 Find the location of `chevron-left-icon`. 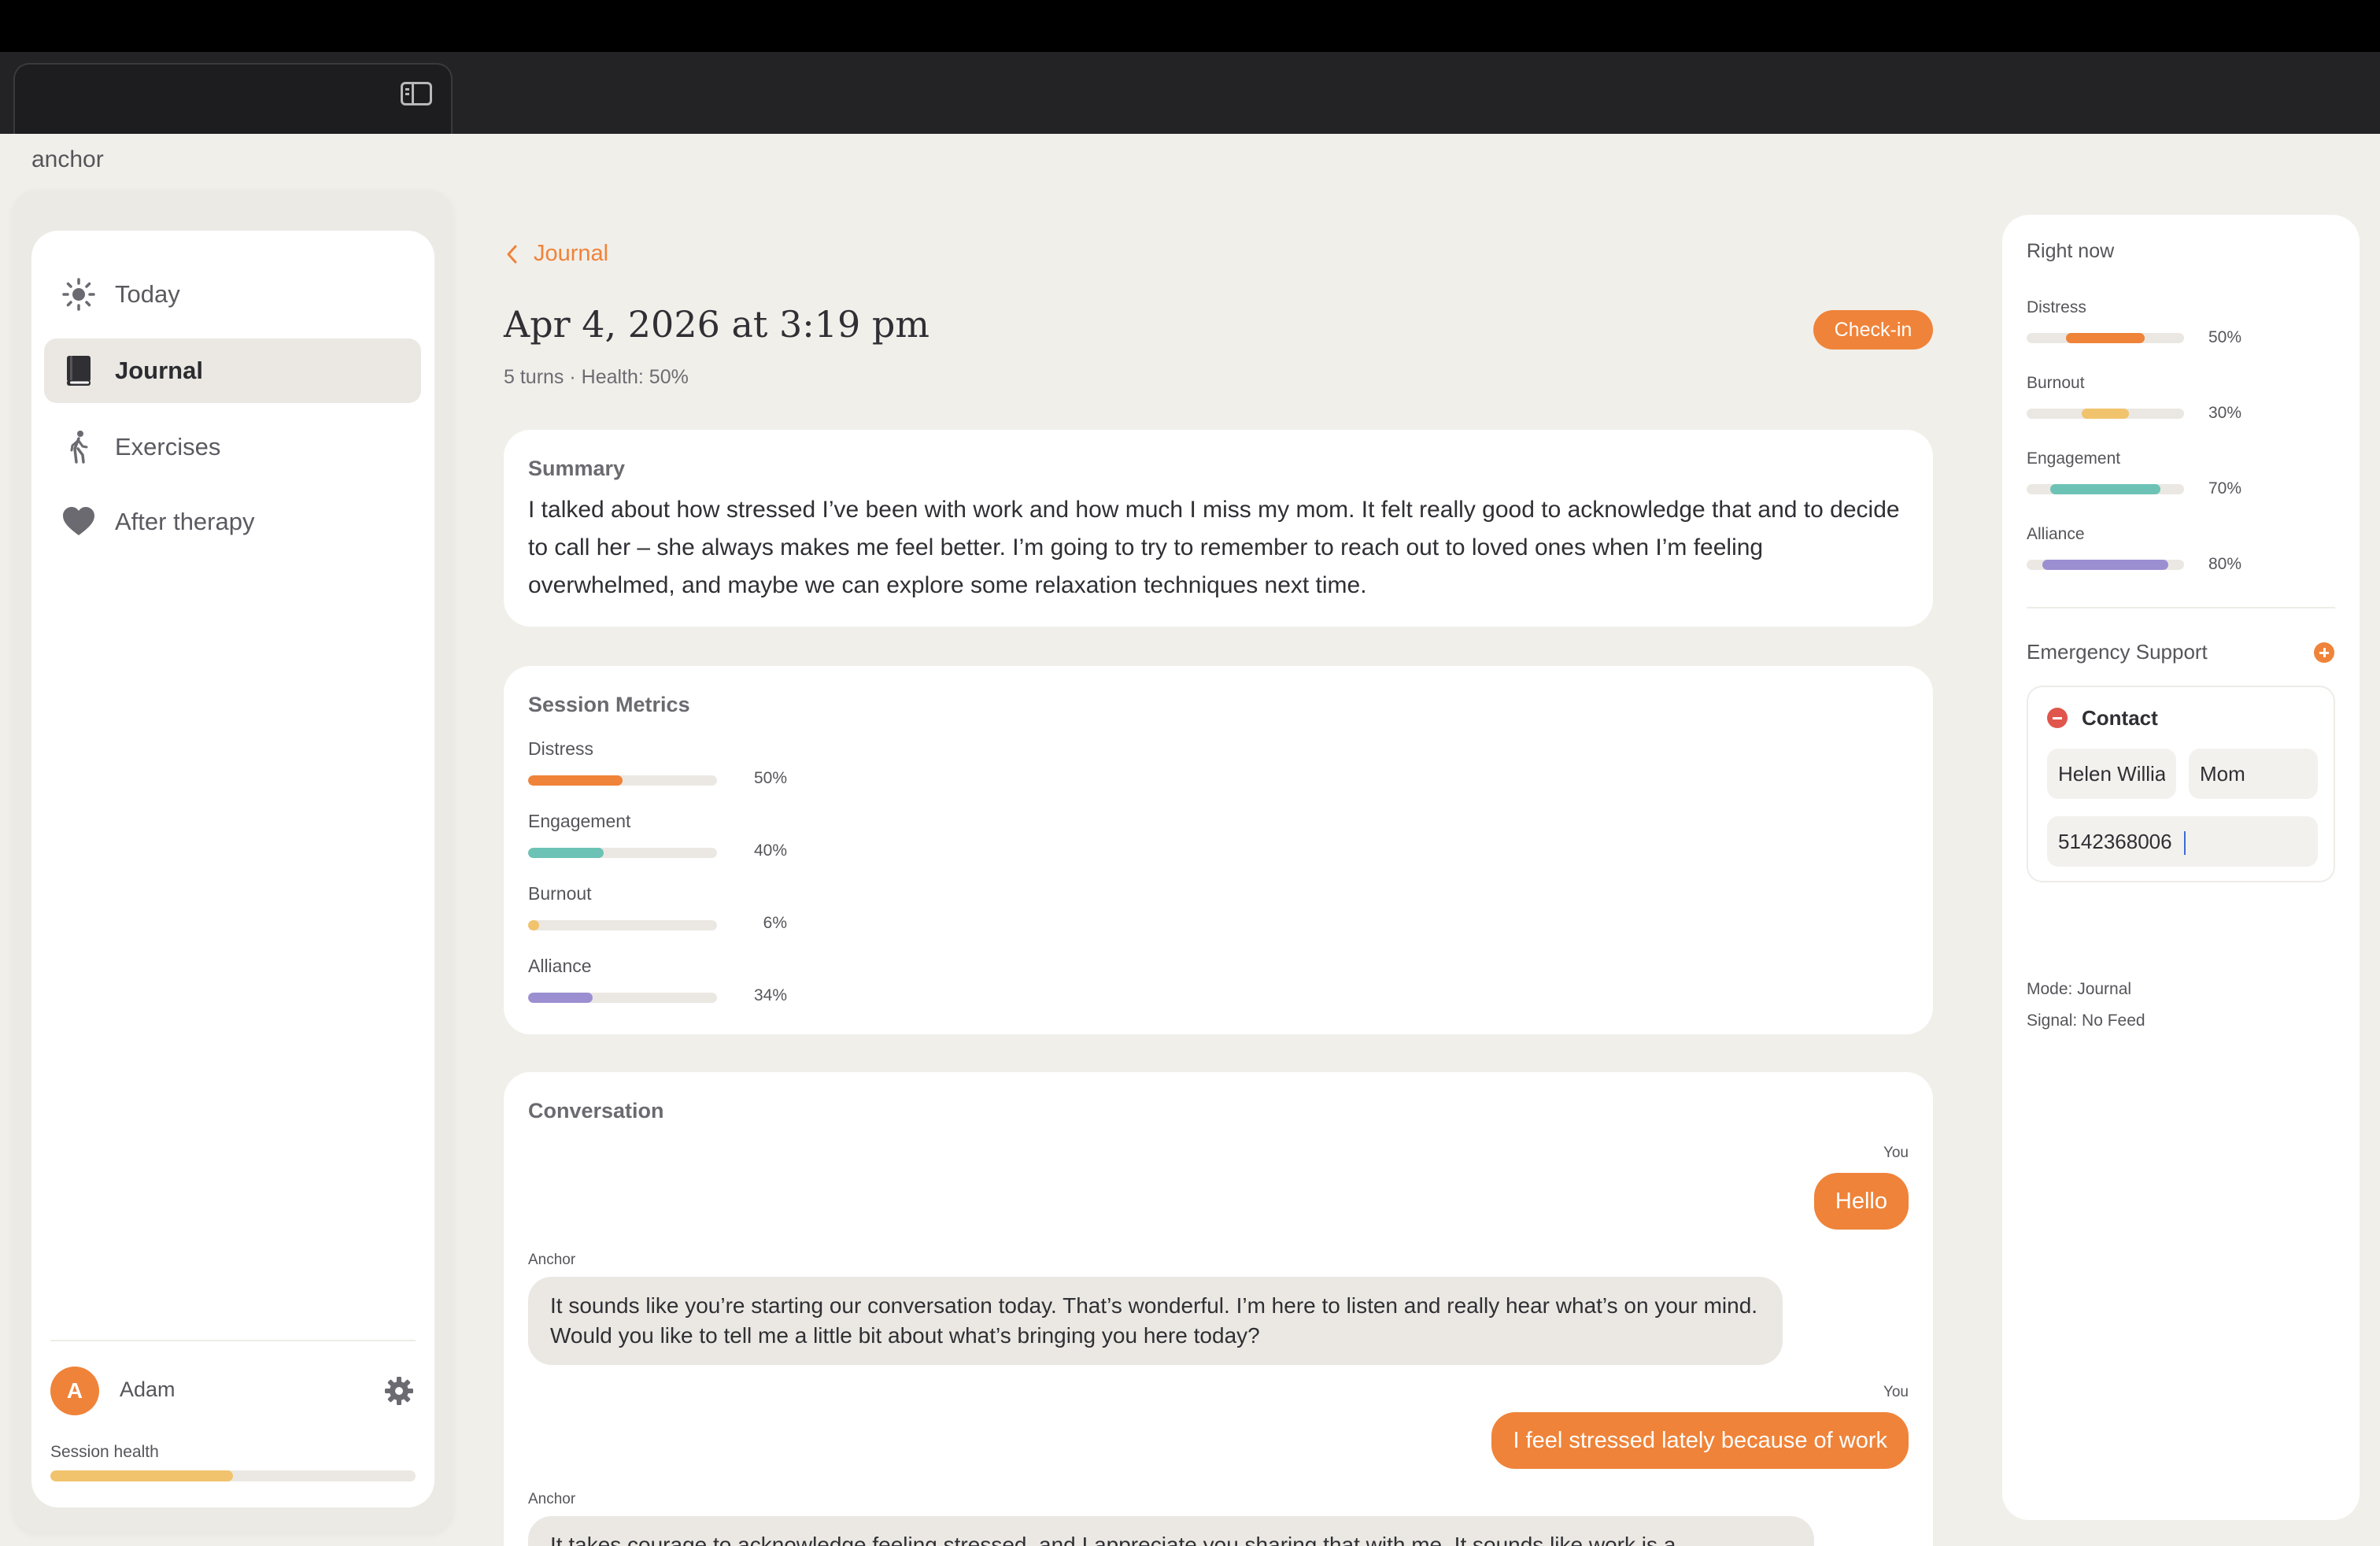

chevron-left-icon is located at coordinates (512, 254).